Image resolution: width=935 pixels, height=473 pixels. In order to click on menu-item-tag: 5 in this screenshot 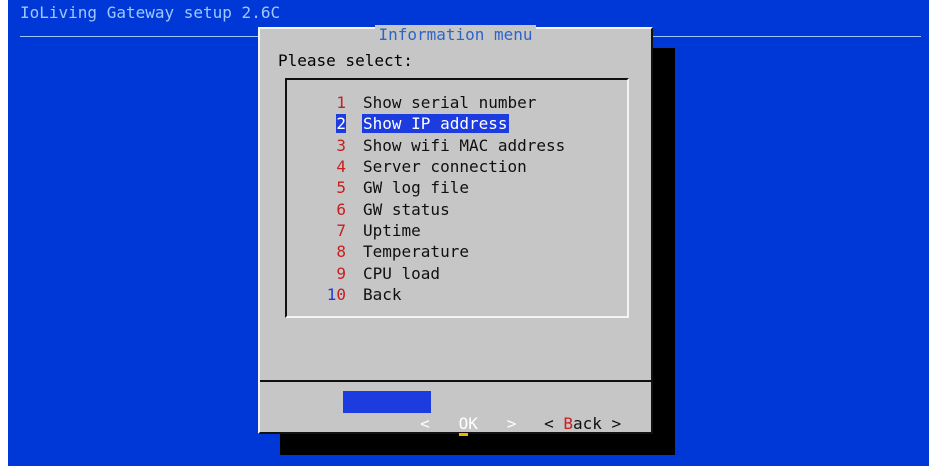, I will do `click(341, 188)`.